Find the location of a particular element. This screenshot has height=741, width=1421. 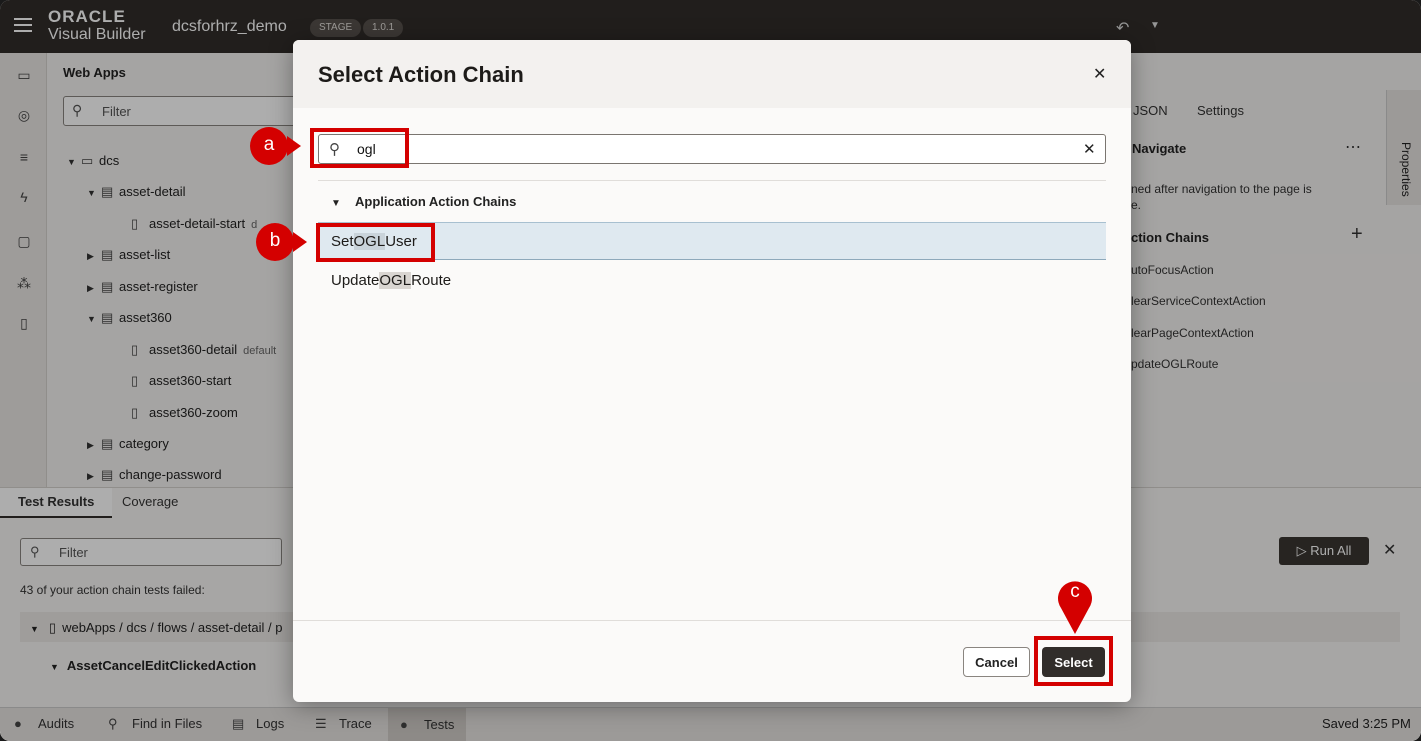

cancel-button: Cancel is located at coordinates (996, 662).